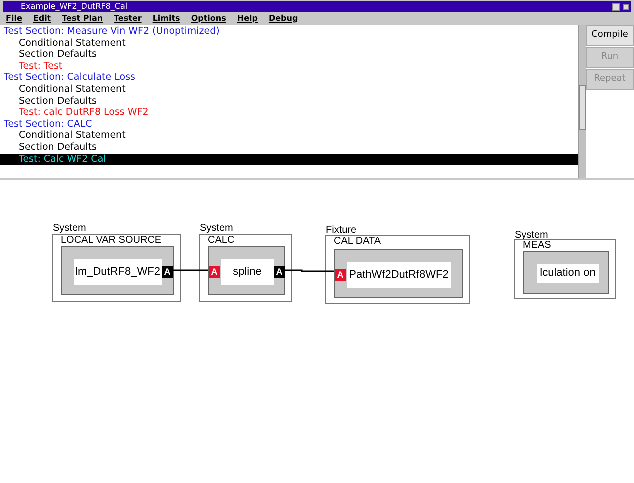 This screenshot has width=634, height=483. Describe the element at coordinates (42, 19) in the screenshot. I see `menu-item: Edit` at that location.